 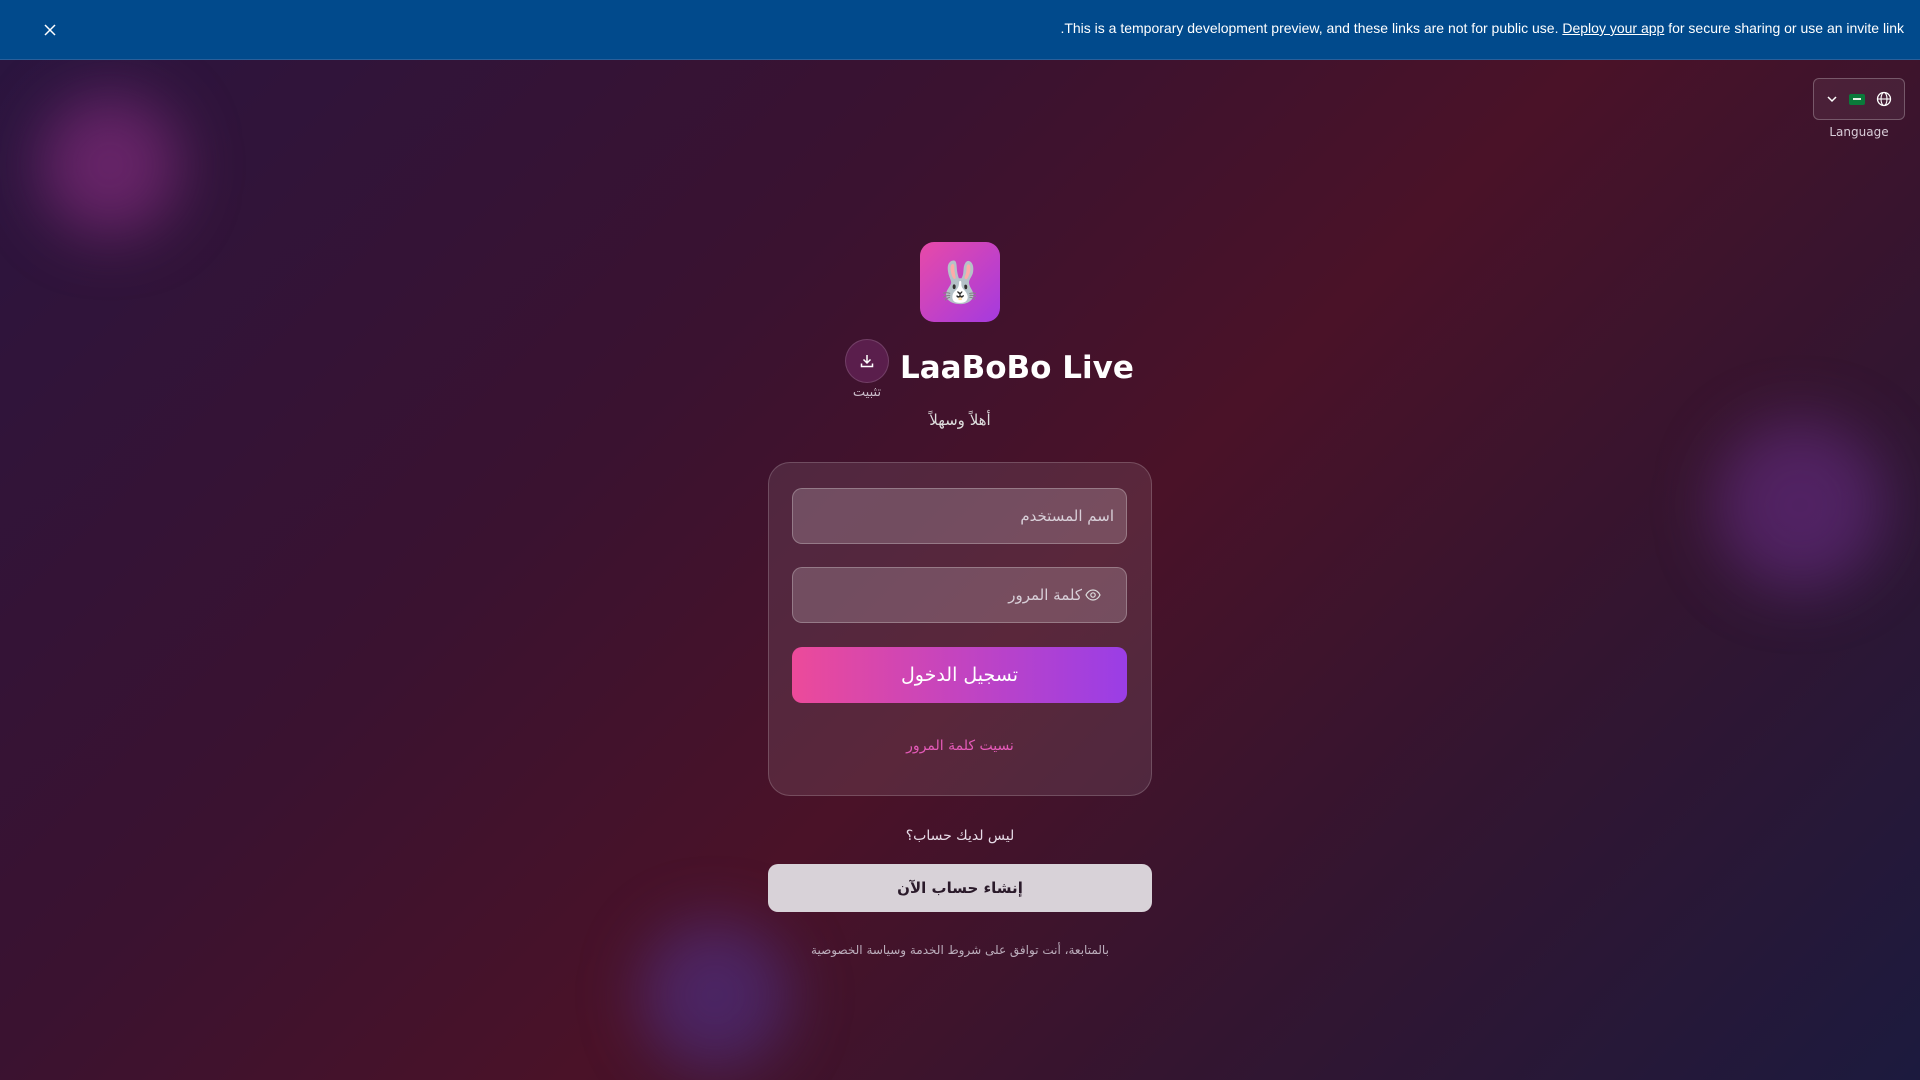 What do you see at coordinates (1859, 132) in the screenshot?
I see `language-caption: Language` at bounding box center [1859, 132].